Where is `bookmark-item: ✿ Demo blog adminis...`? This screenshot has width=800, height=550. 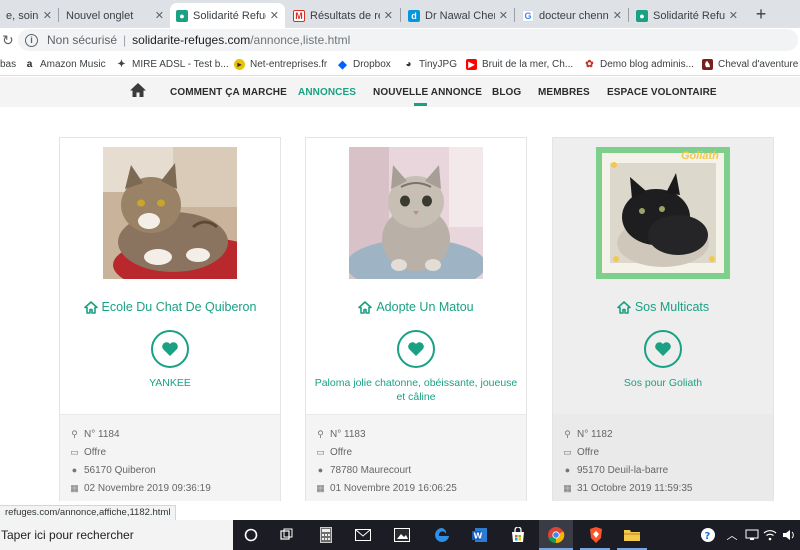
bookmark-item: ✿ Demo blog adminis... is located at coordinates (639, 64).